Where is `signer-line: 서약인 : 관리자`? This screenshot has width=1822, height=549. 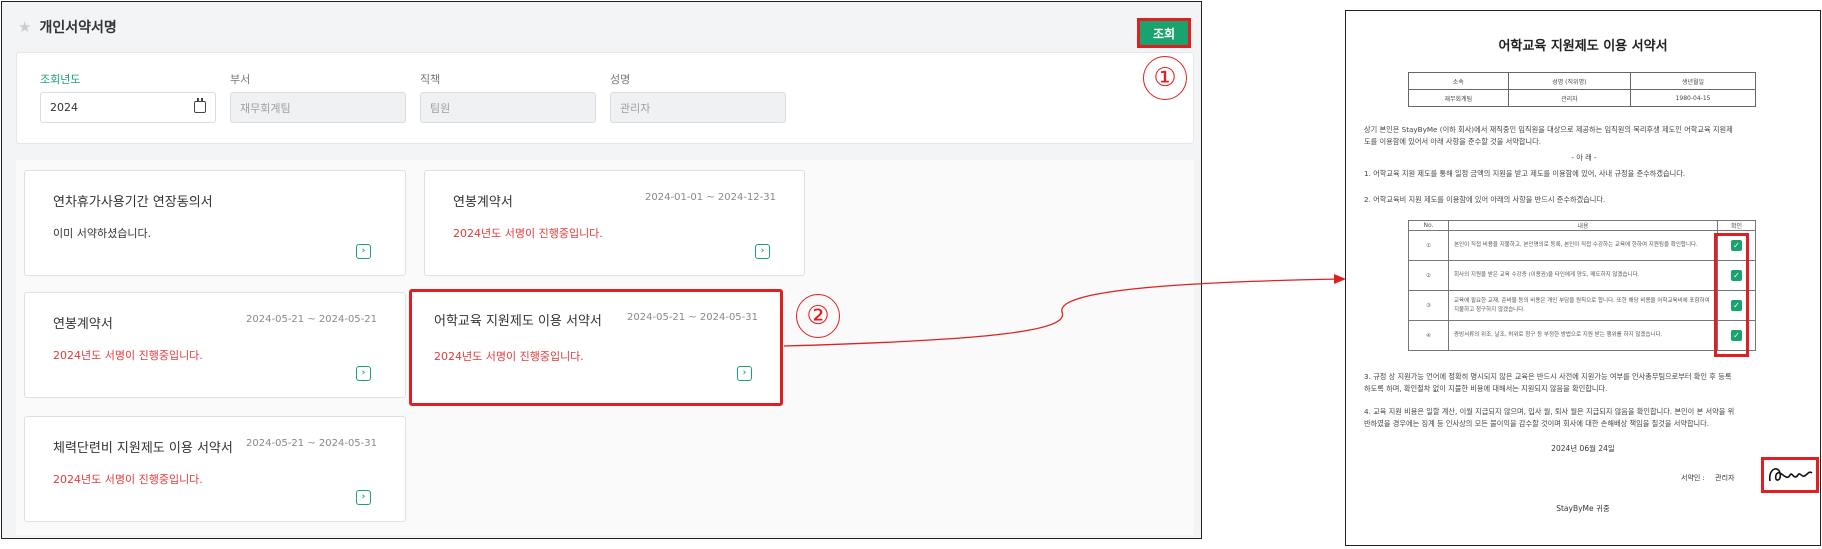 signer-line: 서약인 : 관리자 is located at coordinates (1707, 478).